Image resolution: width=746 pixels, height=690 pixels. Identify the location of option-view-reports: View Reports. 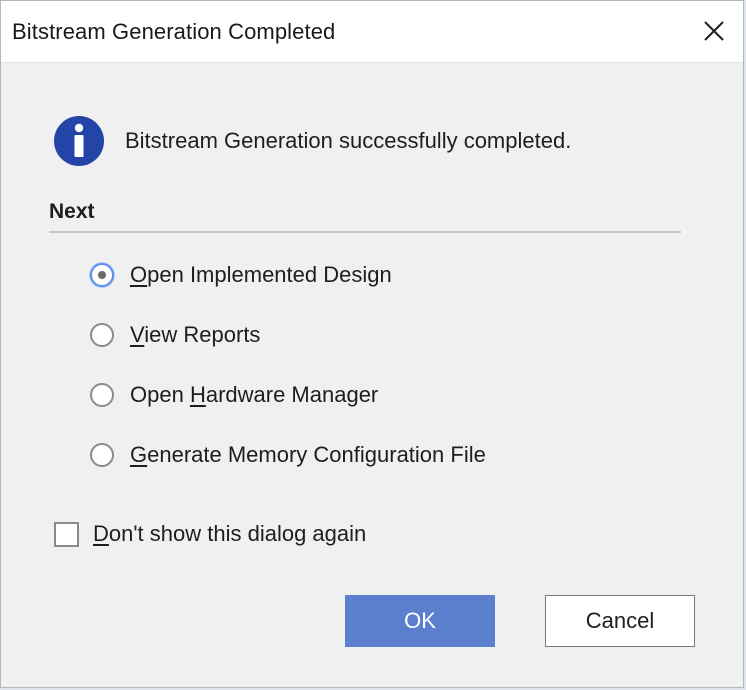
(175, 335).